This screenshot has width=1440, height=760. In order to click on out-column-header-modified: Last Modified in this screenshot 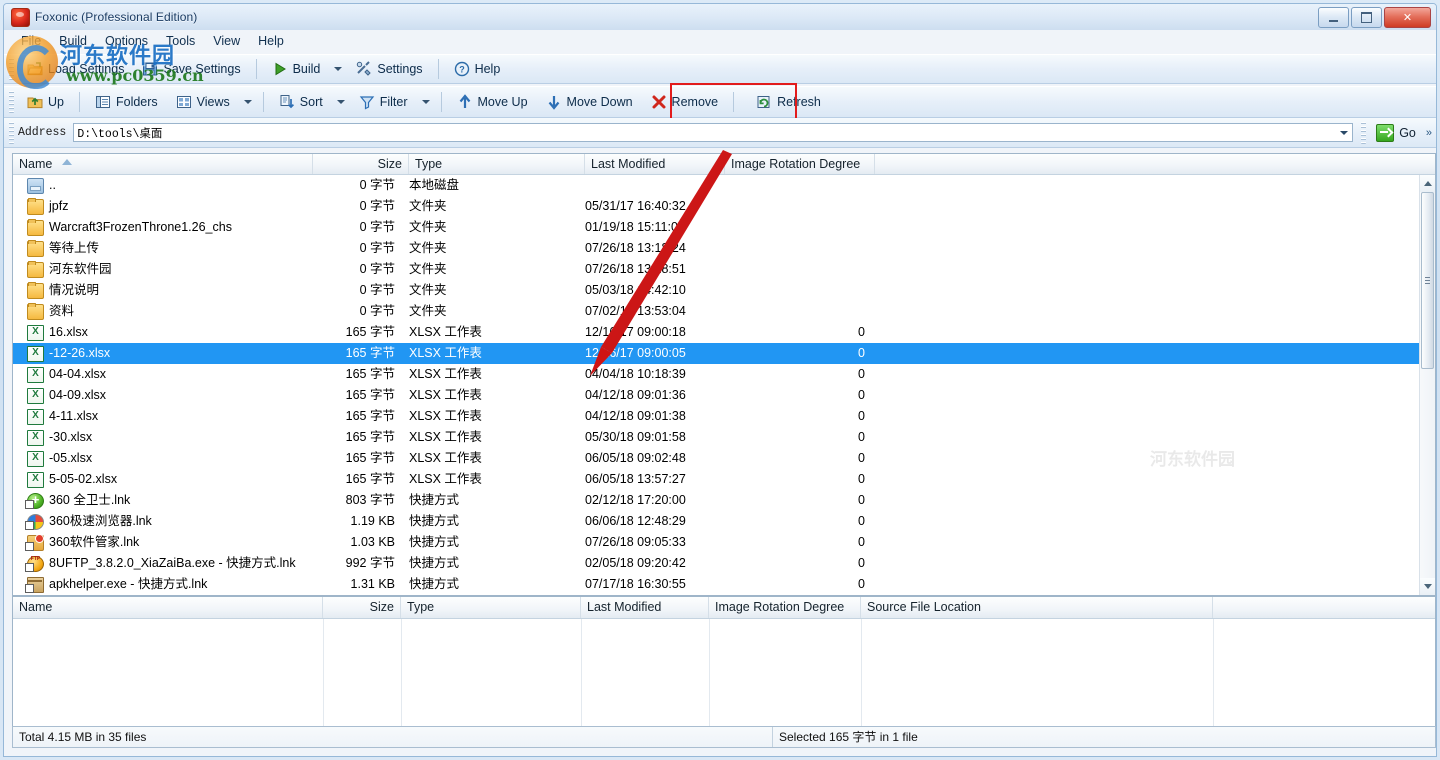, I will do `click(645, 607)`.